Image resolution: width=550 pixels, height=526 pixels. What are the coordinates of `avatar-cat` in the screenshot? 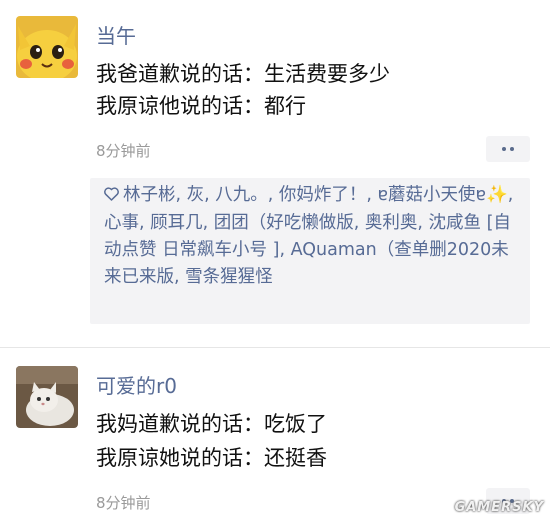 It's located at (47, 397).